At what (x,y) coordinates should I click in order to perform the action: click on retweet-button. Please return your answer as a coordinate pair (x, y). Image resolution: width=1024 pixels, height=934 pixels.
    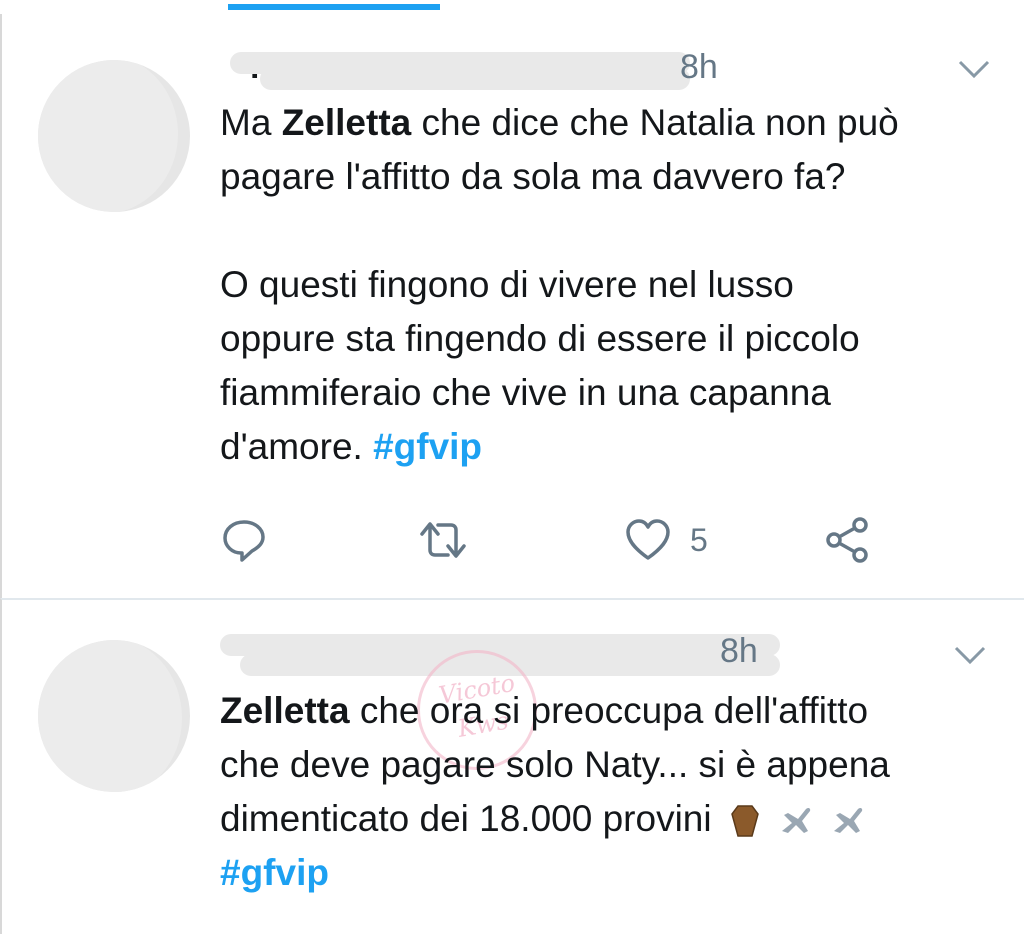
    Looking at the image, I should click on (443, 540).